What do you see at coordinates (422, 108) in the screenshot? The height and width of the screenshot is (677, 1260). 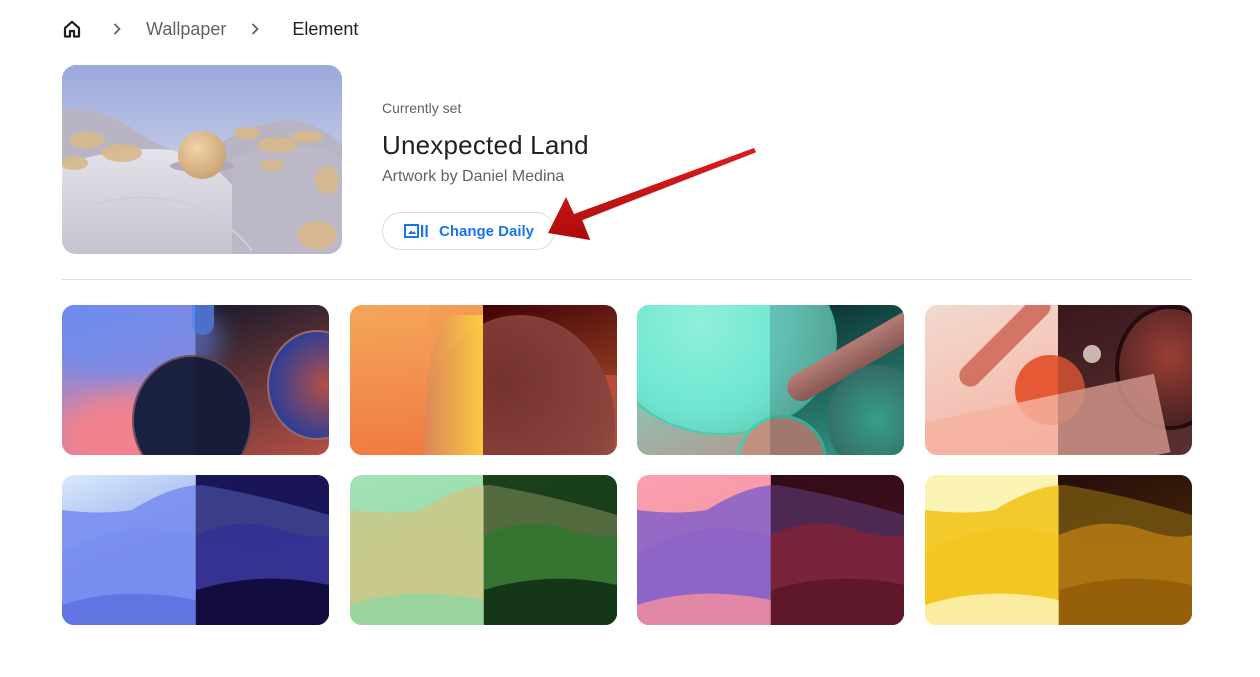 I see `currently-set-label: Currently set` at bounding box center [422, 108].